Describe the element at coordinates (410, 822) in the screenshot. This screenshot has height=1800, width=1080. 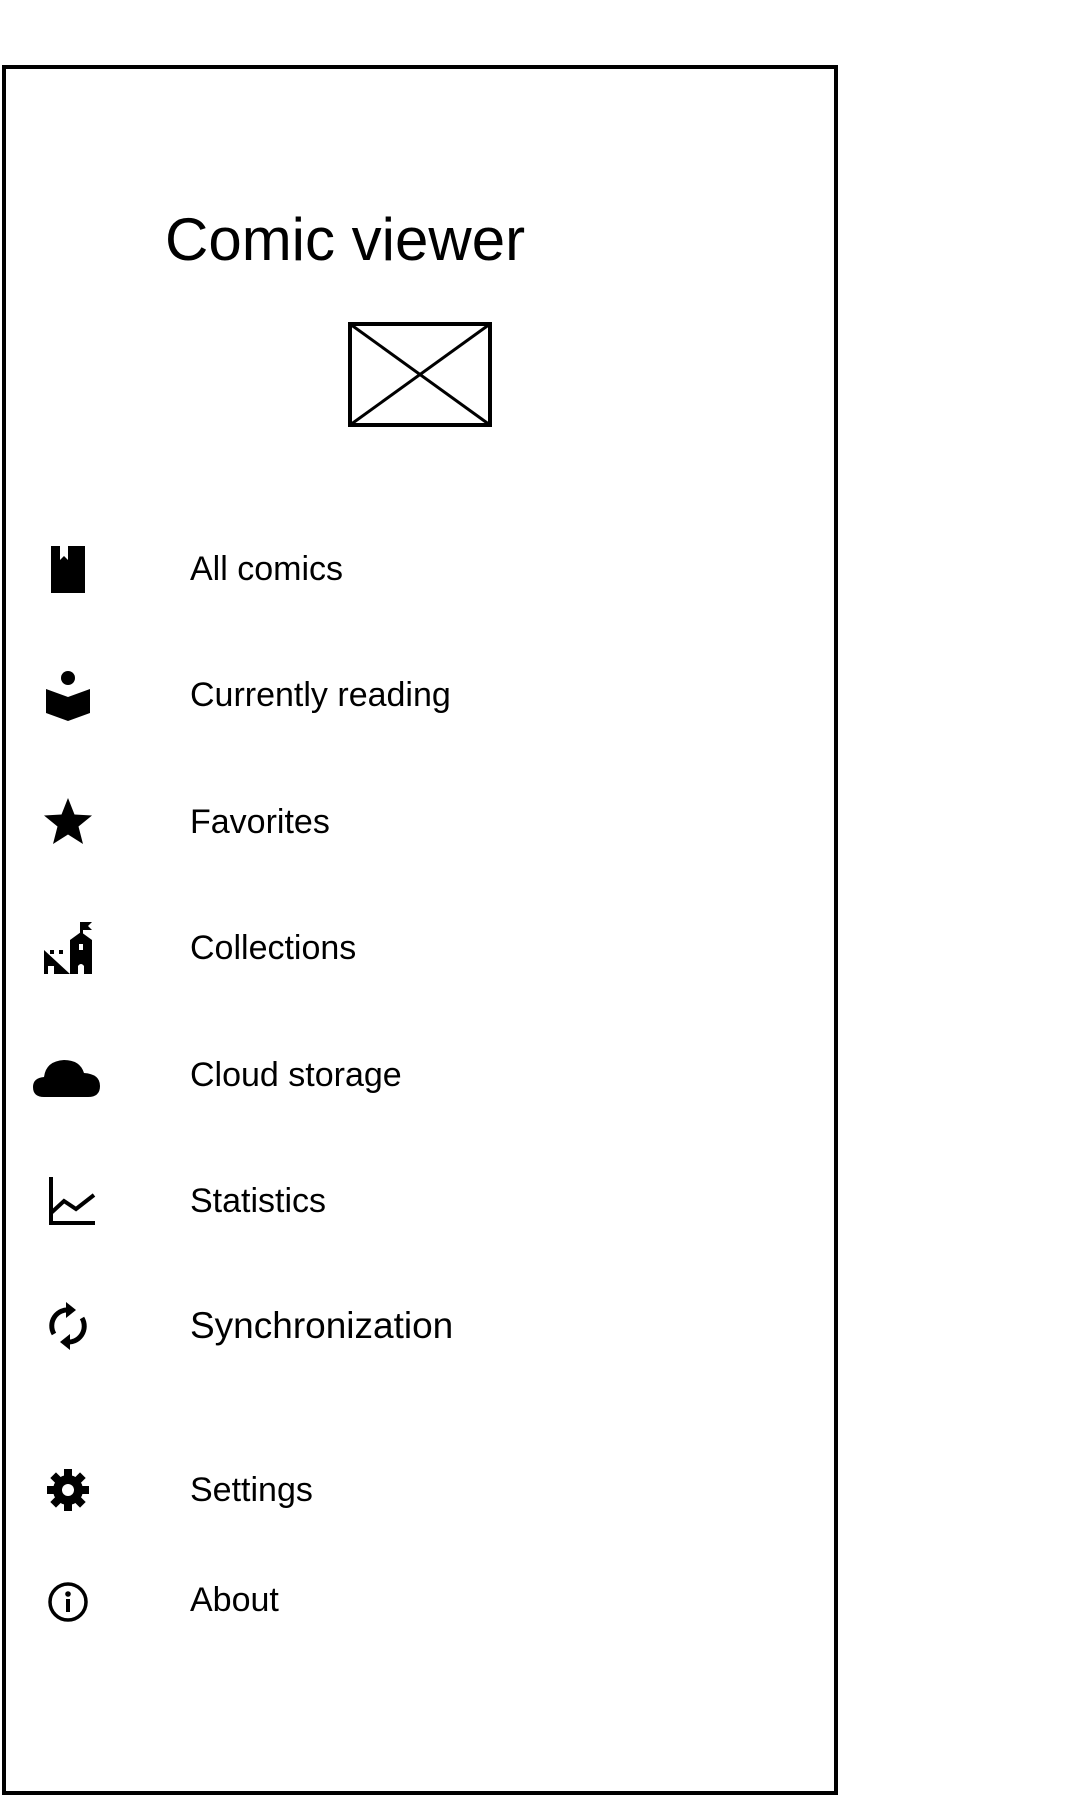
I see `nav-item-favorites: Favorites` at that location.